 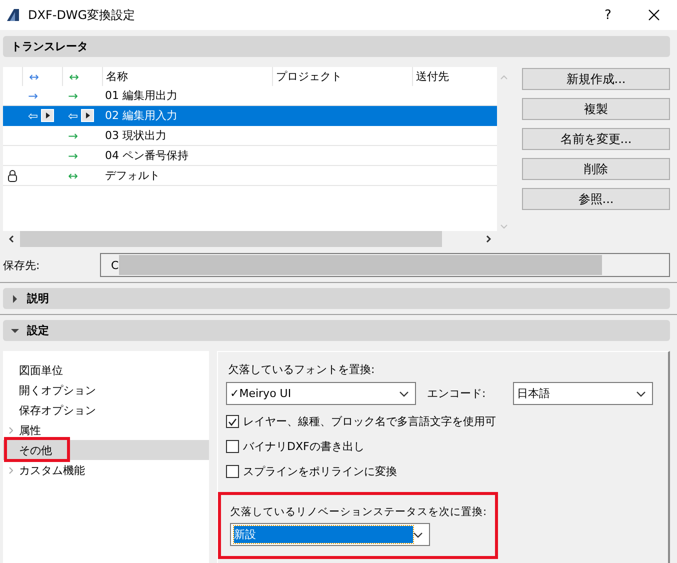 What do you see at coordinates (447, 446) in the screenshot?
I see `checkbox-option: バイナリDXFの書き出し` at bounding box center [447, 446].